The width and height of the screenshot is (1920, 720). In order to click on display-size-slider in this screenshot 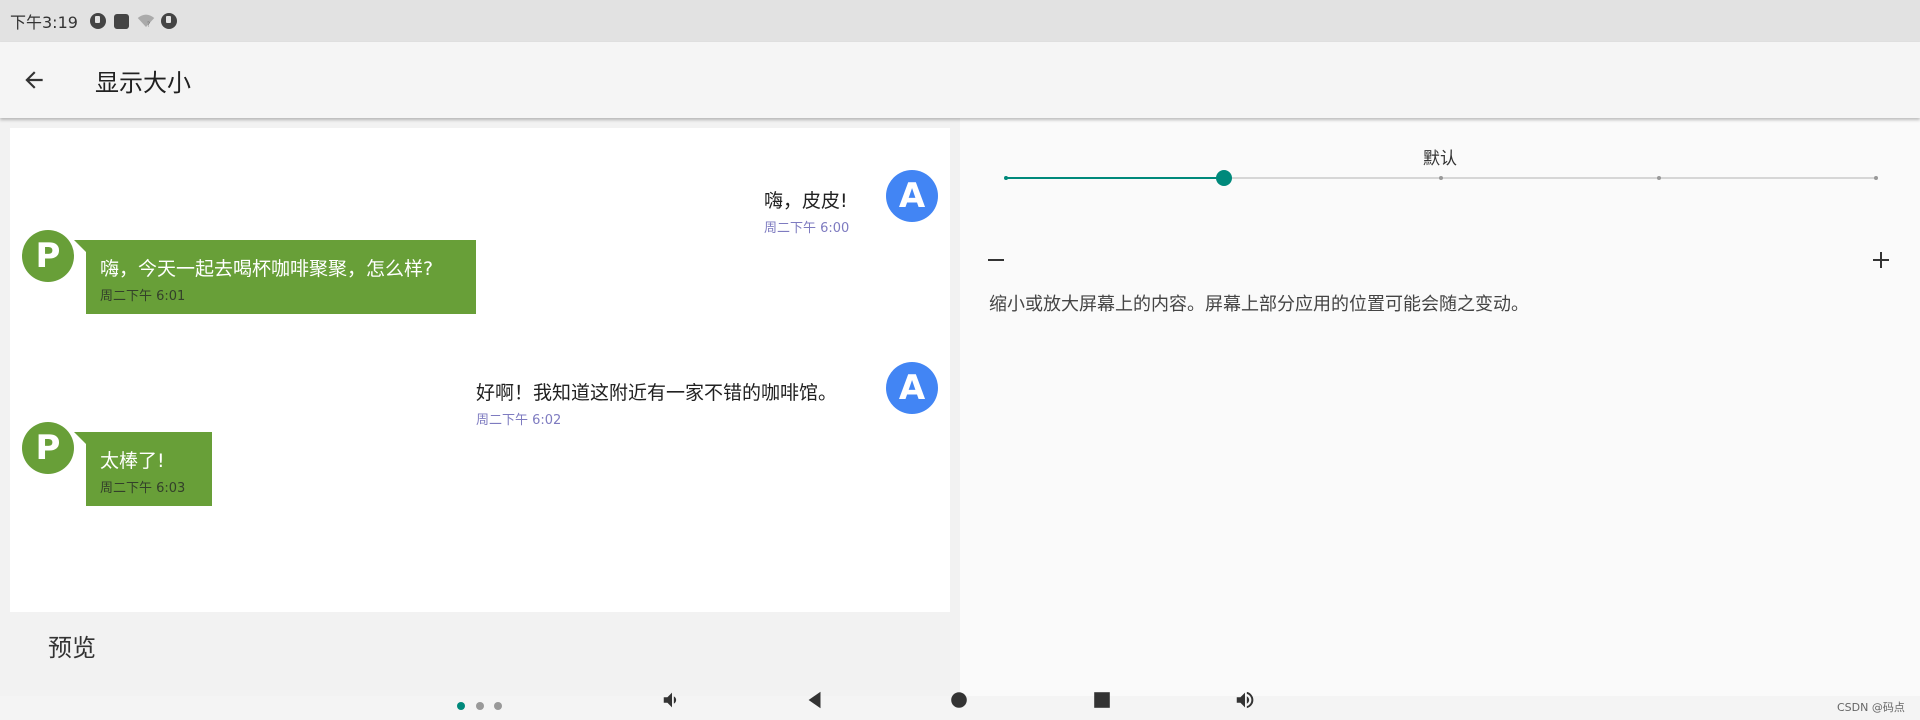, I will do `click(1441, 178)`.